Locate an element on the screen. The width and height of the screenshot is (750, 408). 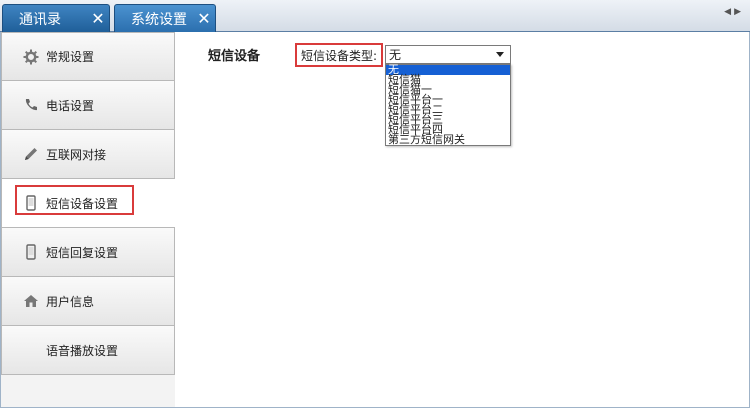
tab-bar: 通讯录 ✕ 系统设置 ✕ ◀▶ is located at coordinates (375, 16).